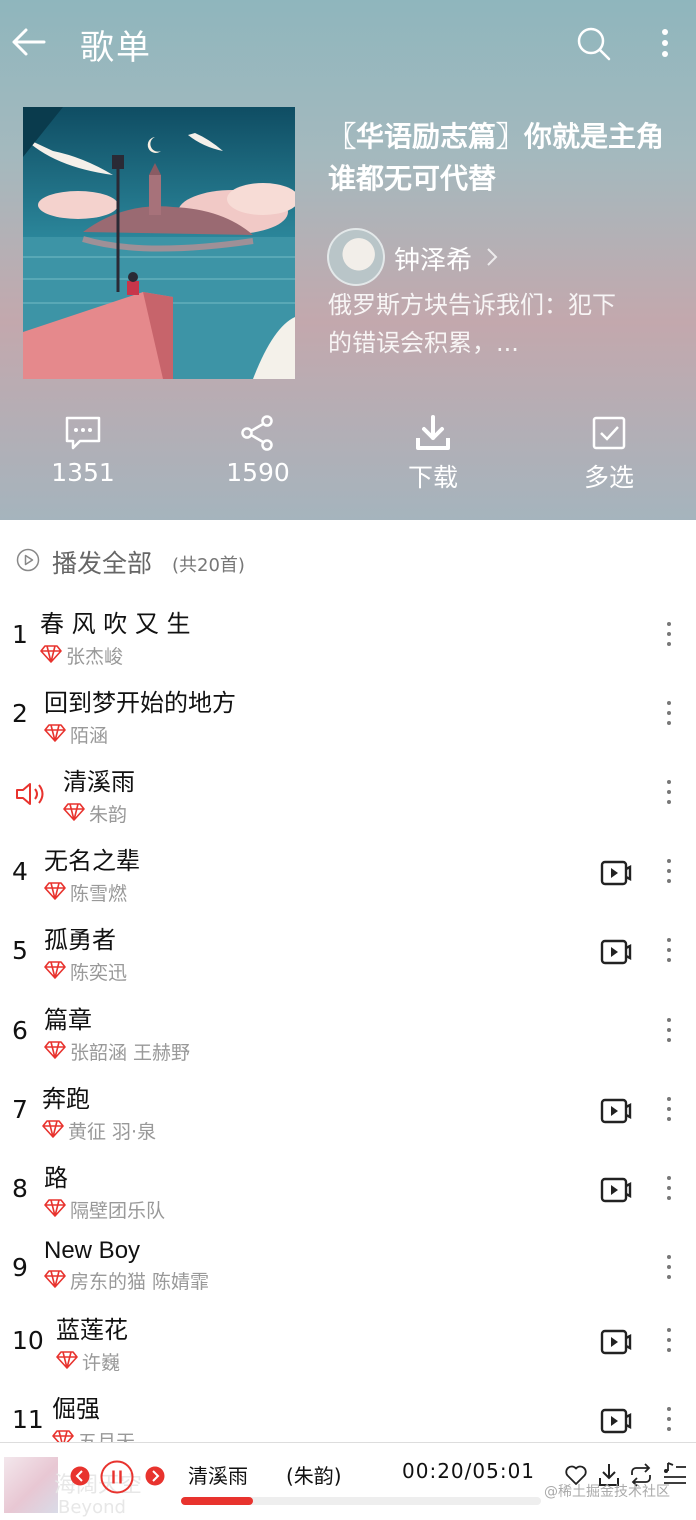  What do you see at coordinates (108, 815) in the screenshot?
I see `song-artist: 朱韵` at bounding box center [108, 815].